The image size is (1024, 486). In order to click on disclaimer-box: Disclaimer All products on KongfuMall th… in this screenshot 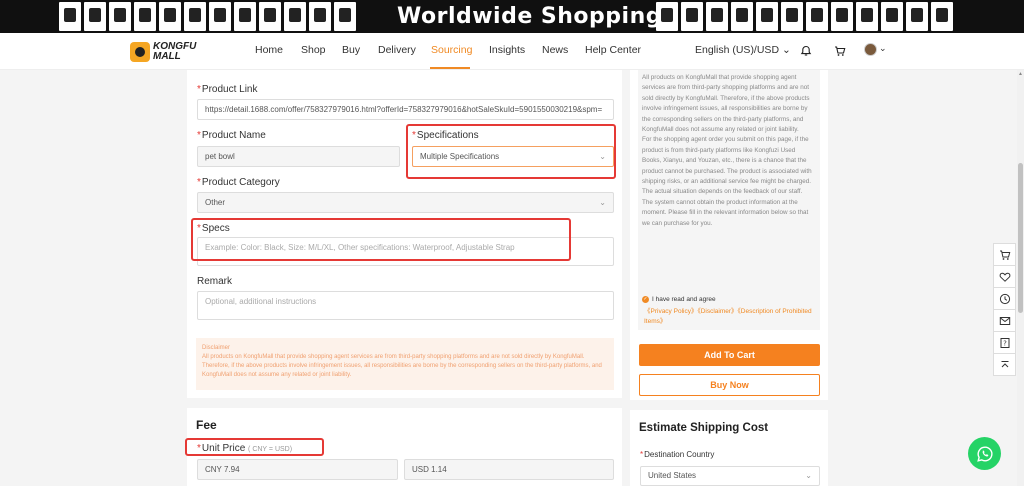, I will do `click(405, 364)`.